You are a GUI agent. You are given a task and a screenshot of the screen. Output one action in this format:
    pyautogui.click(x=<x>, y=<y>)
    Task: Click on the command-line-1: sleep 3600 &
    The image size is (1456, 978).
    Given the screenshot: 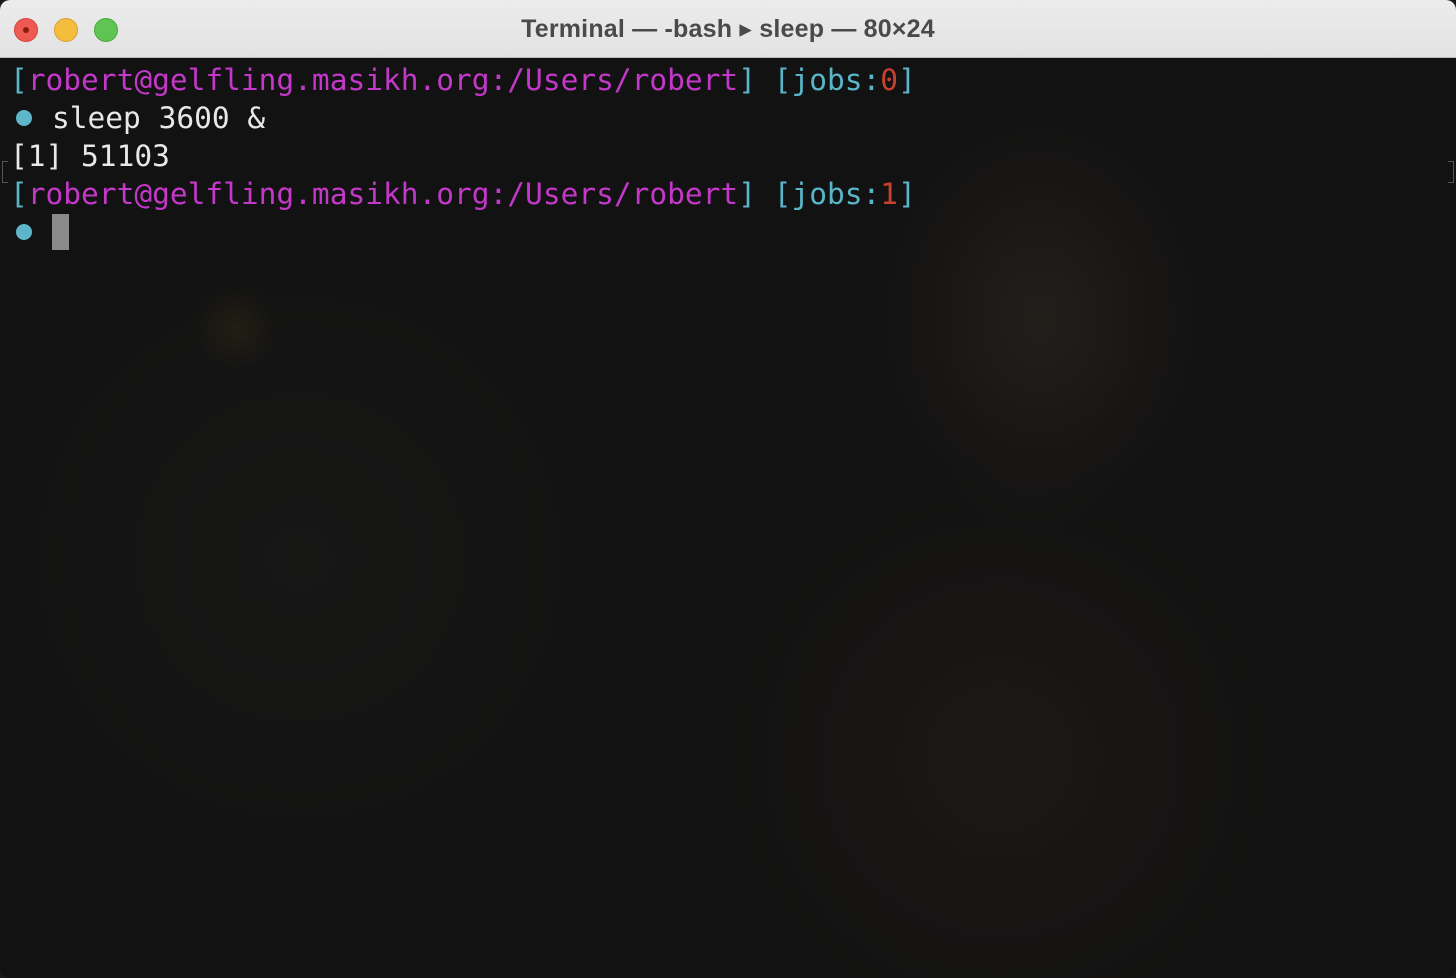 What is the action you would take?
    pyautogui.click(x=132, y=118)
    